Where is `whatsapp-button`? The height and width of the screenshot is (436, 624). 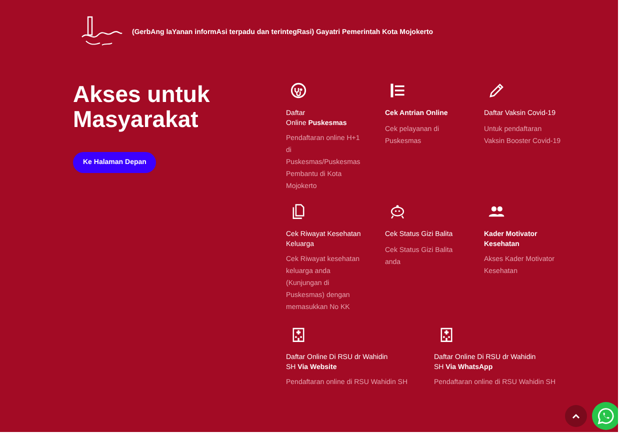
whatsapp-button is located at coordinates (605, 416).